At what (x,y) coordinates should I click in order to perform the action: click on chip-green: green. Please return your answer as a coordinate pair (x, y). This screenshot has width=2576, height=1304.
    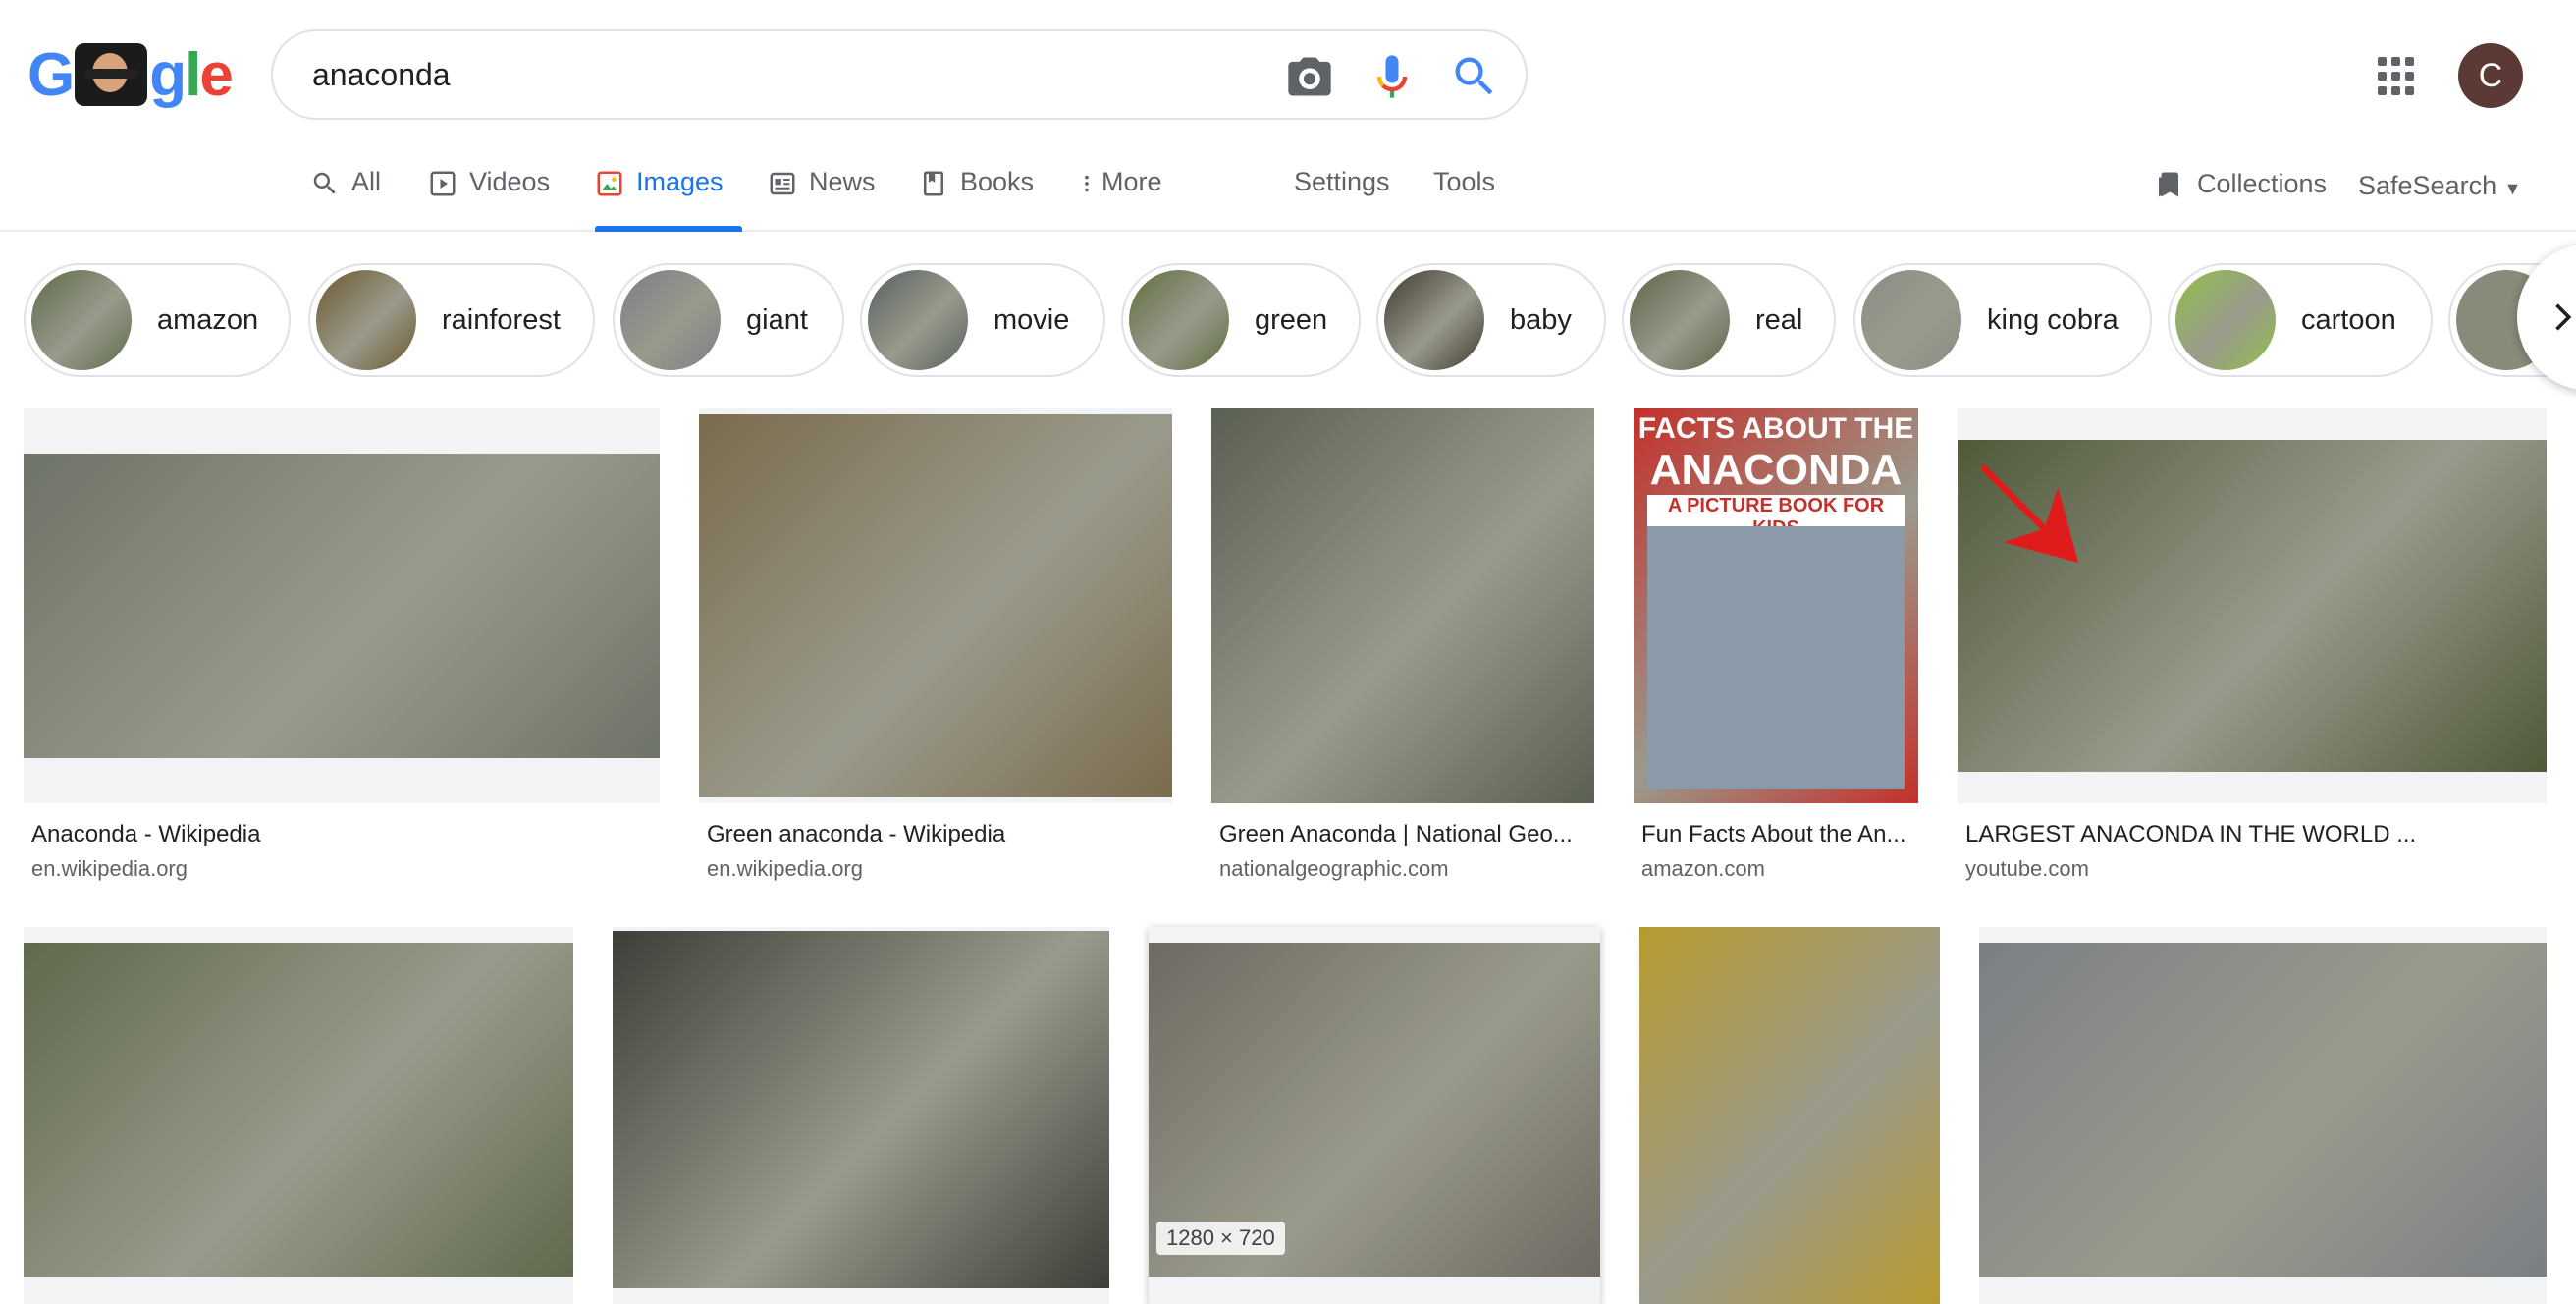
    Looking at the image, I should click on (1241, 320).